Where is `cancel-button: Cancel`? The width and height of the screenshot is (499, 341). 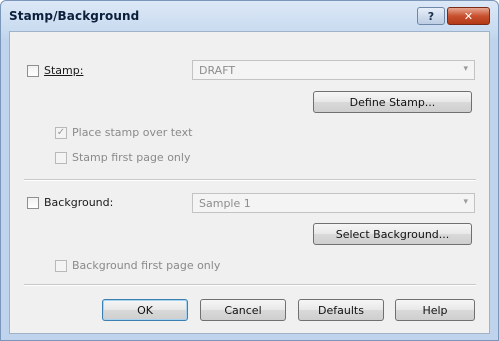 cancel-button: Cancel is located at coordinates (243, 310).